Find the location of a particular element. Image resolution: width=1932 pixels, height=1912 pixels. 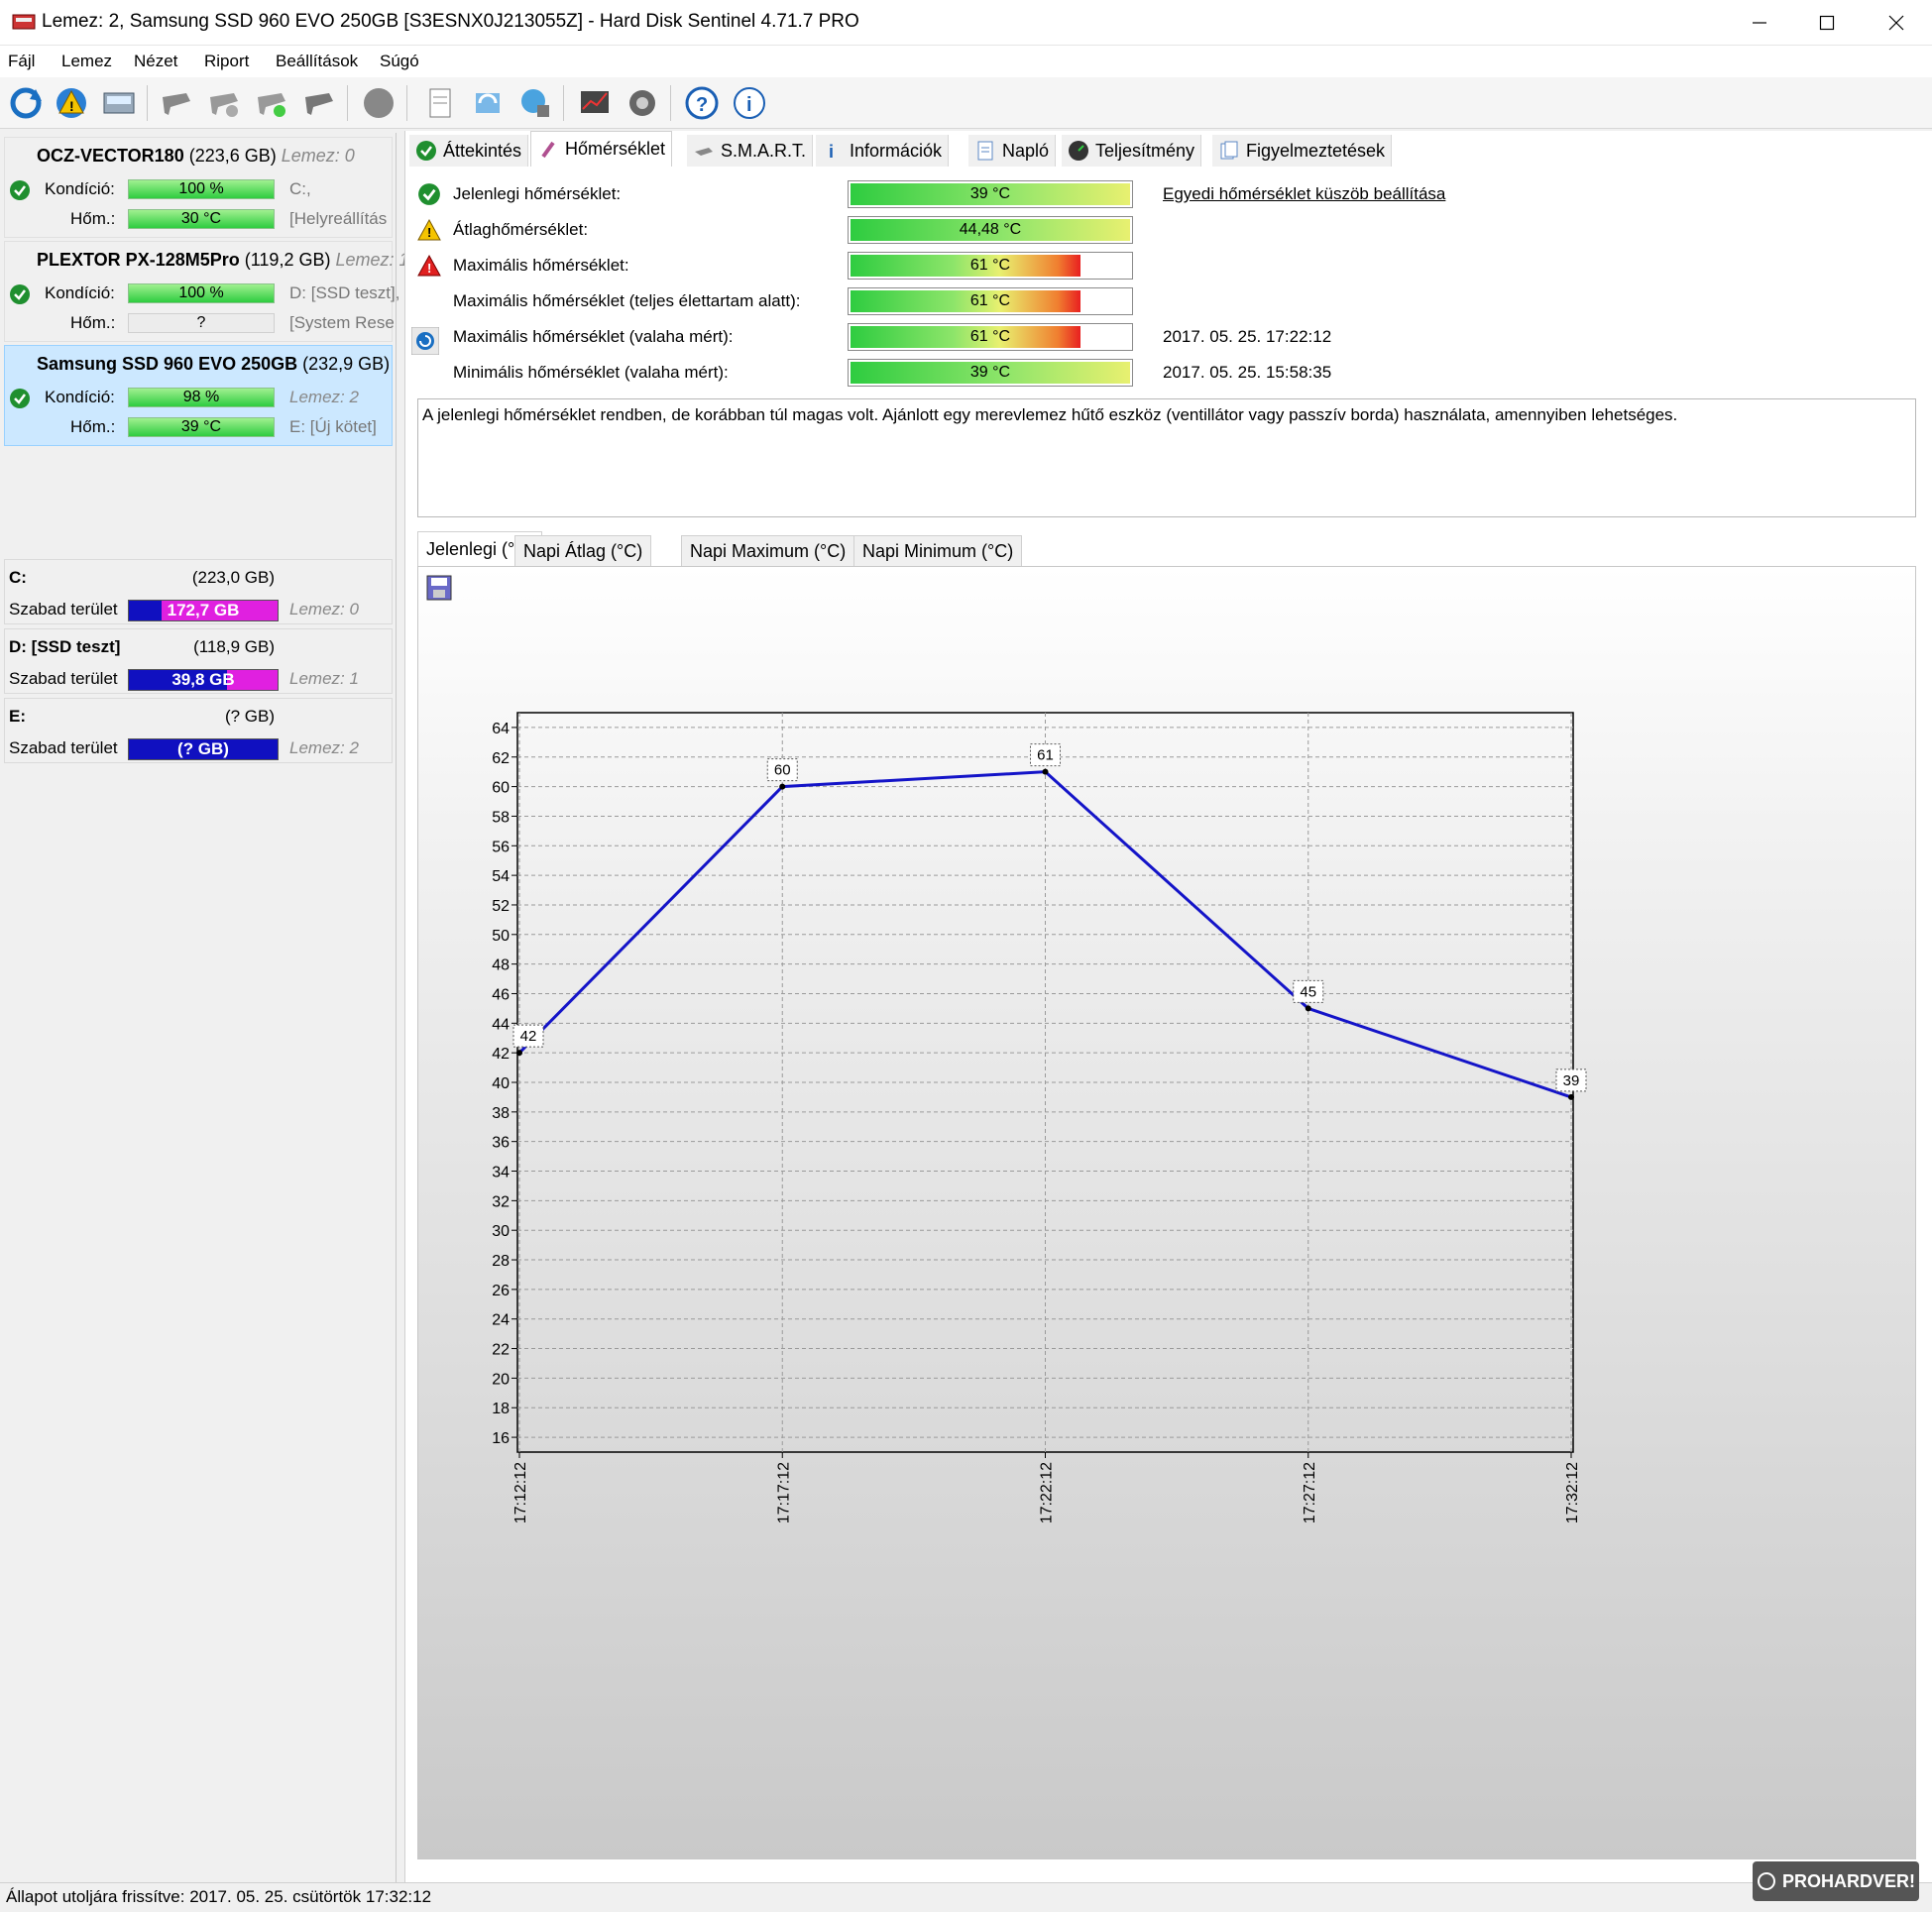

max-temp-bar: 61 °C is located at coordinates (990, 266).